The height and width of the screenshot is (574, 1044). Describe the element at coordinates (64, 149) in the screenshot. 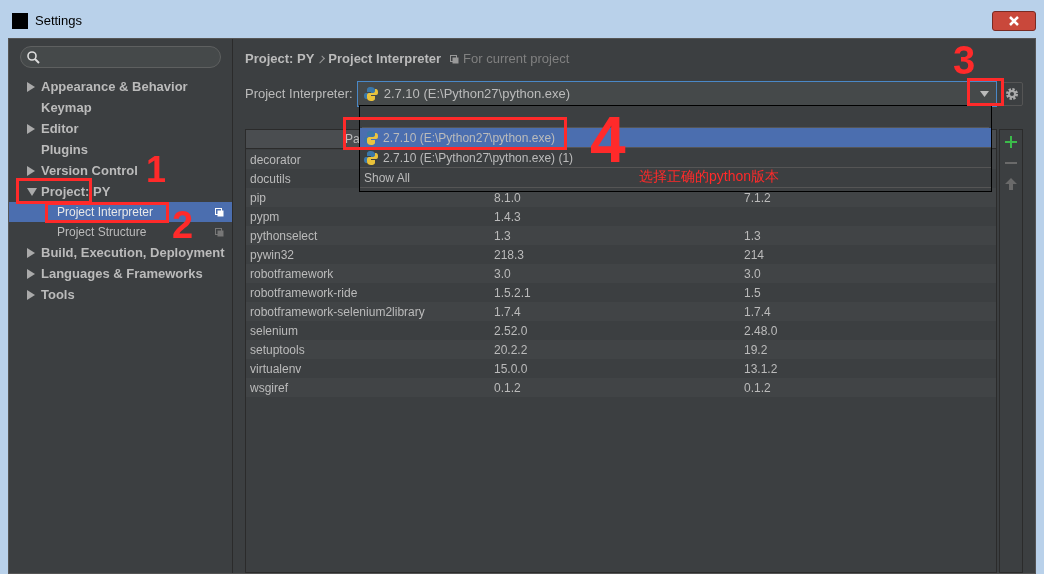

I see `sidebar-item: Plugins` at that location.